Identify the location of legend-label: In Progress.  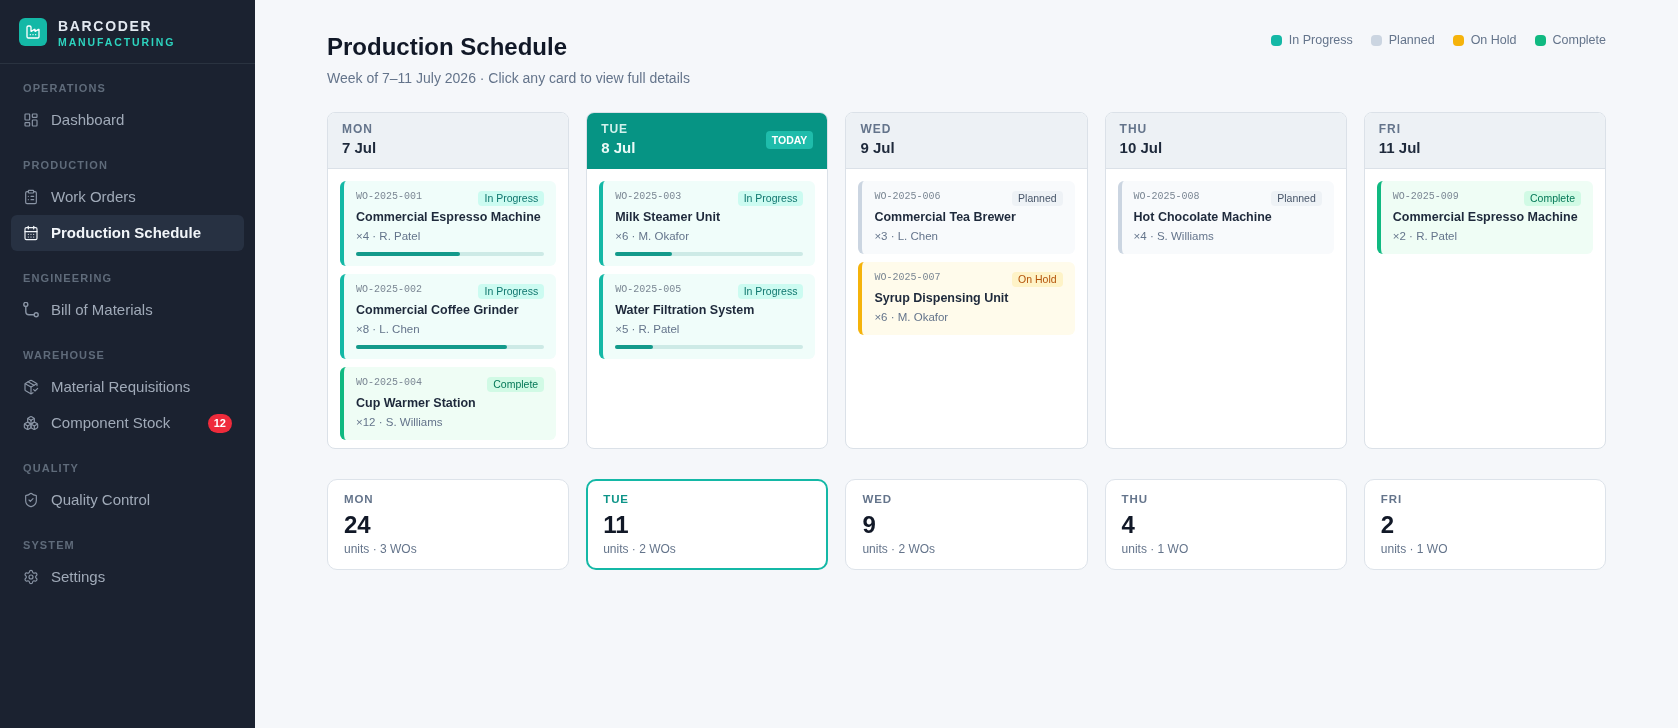
(1320, 40).